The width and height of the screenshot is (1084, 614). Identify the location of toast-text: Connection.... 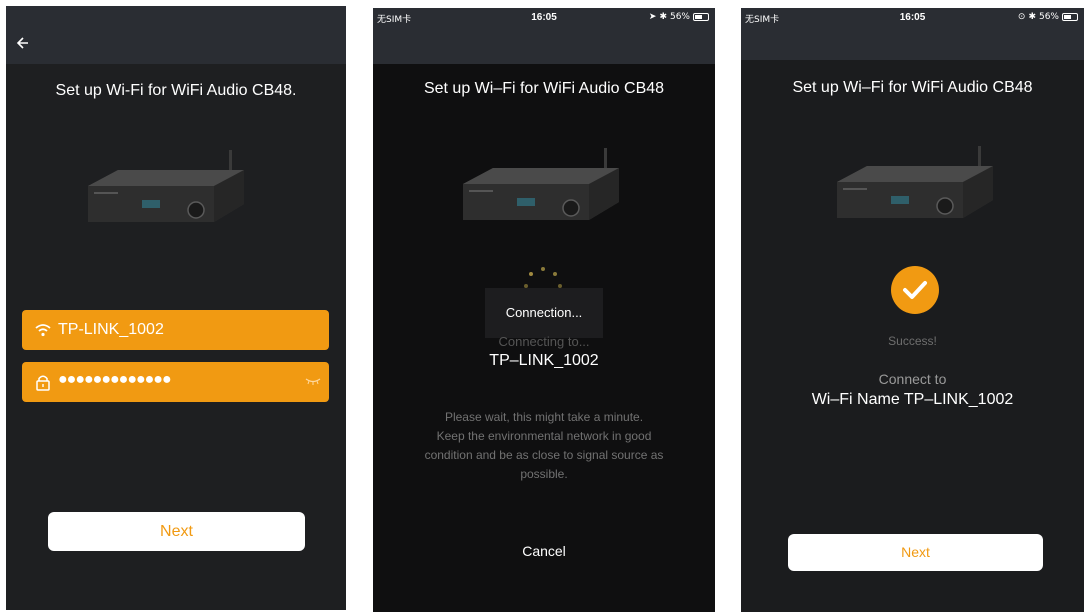
(544, 312).